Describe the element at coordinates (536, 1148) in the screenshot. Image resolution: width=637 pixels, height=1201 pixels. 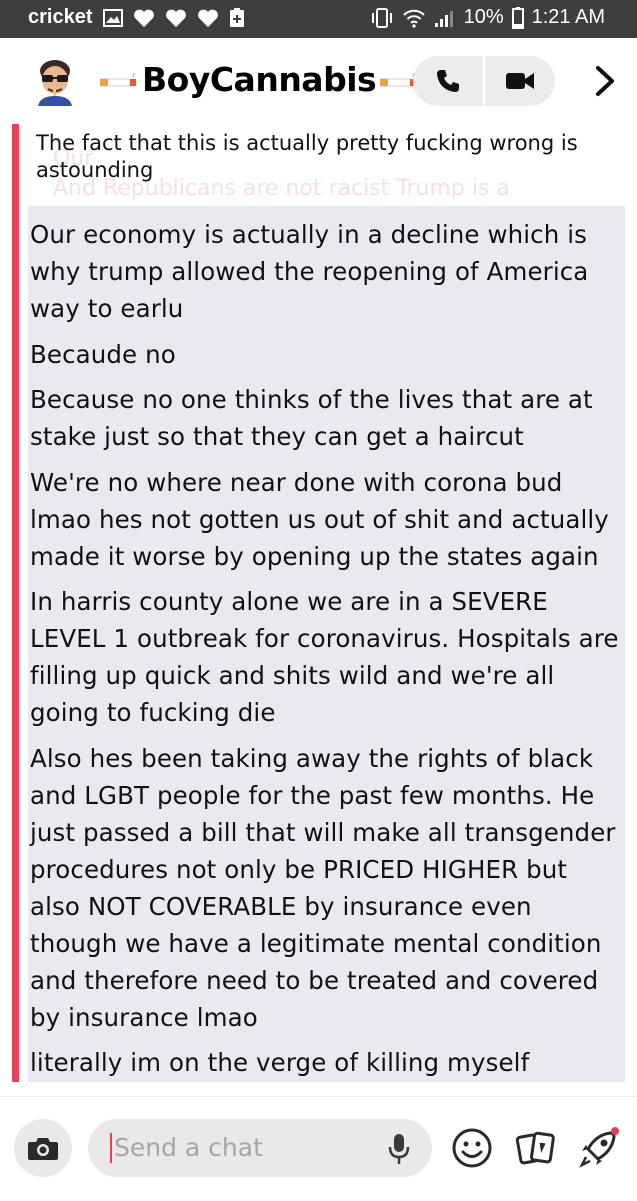
I see `stickers-cards-icon` at that location.